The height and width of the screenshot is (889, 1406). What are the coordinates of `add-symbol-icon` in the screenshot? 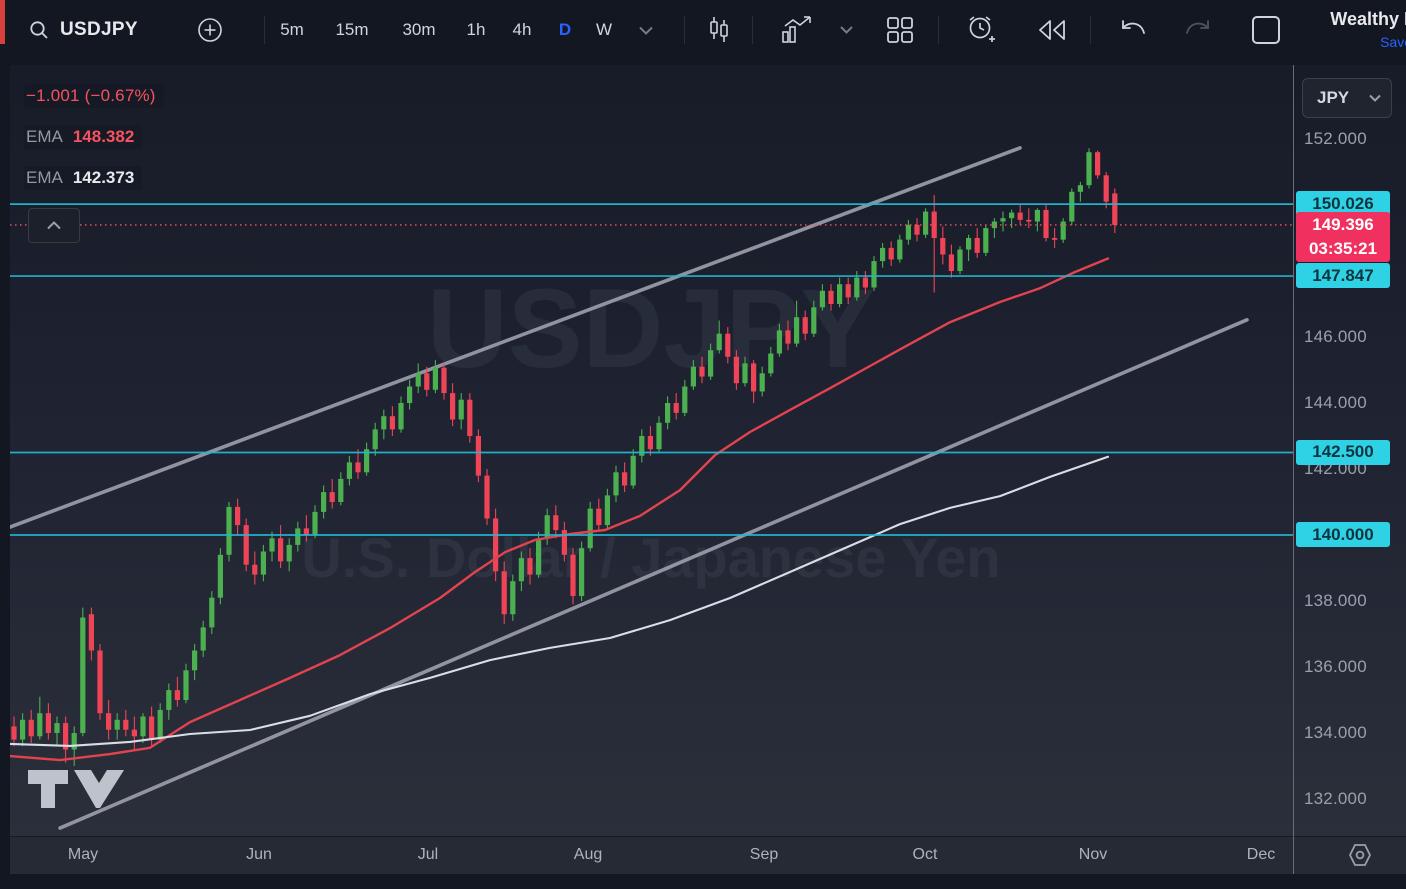 It's located at (210, 30).